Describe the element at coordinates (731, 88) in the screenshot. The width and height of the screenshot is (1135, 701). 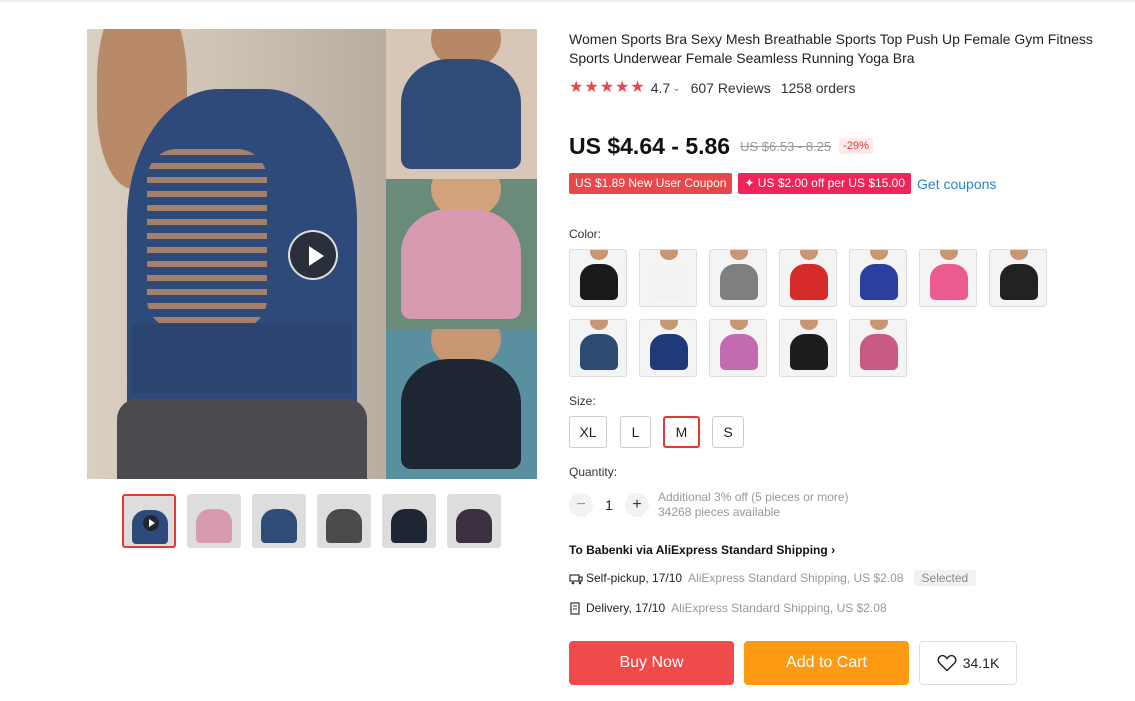
I see `reviews-link: 607 Reviews` at that location.